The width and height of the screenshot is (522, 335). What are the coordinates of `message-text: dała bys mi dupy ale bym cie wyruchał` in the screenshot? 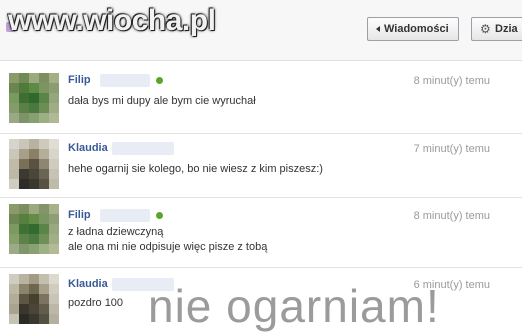 It's located at (162, 101).